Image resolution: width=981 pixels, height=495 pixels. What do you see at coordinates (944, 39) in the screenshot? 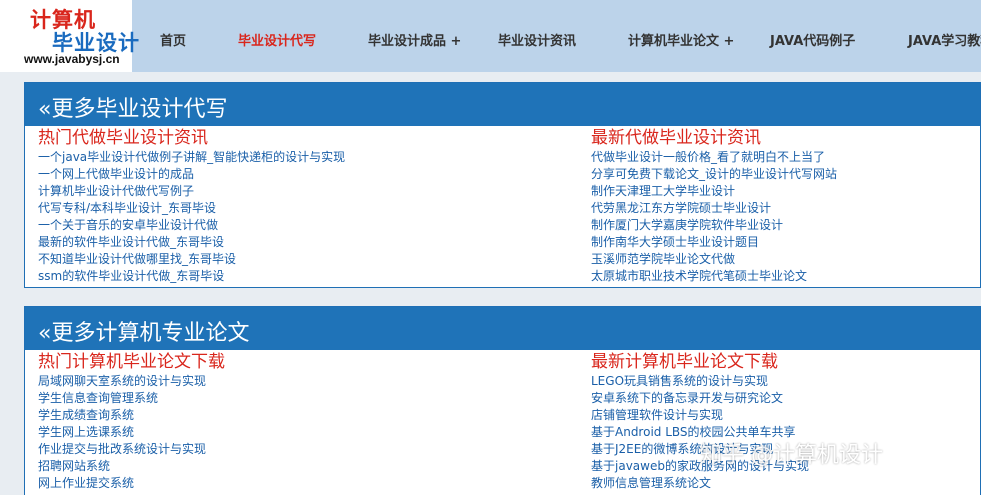
I see `nav-item-java-tutorials: JAVA学习教程` at bounding box center [944, 39].